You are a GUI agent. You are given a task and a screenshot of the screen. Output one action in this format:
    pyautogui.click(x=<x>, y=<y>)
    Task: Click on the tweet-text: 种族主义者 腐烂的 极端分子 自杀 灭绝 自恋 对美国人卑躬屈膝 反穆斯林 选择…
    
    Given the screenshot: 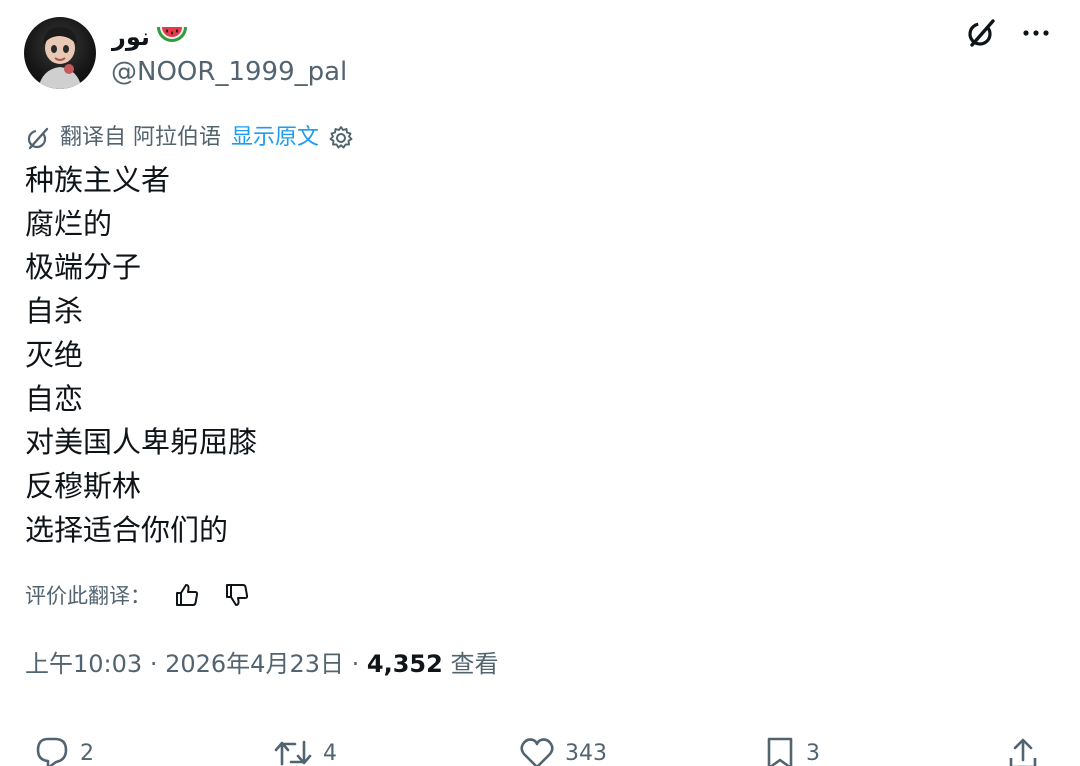 What is the action you would take?
    pyautogui.click(x=141, y=355)
    